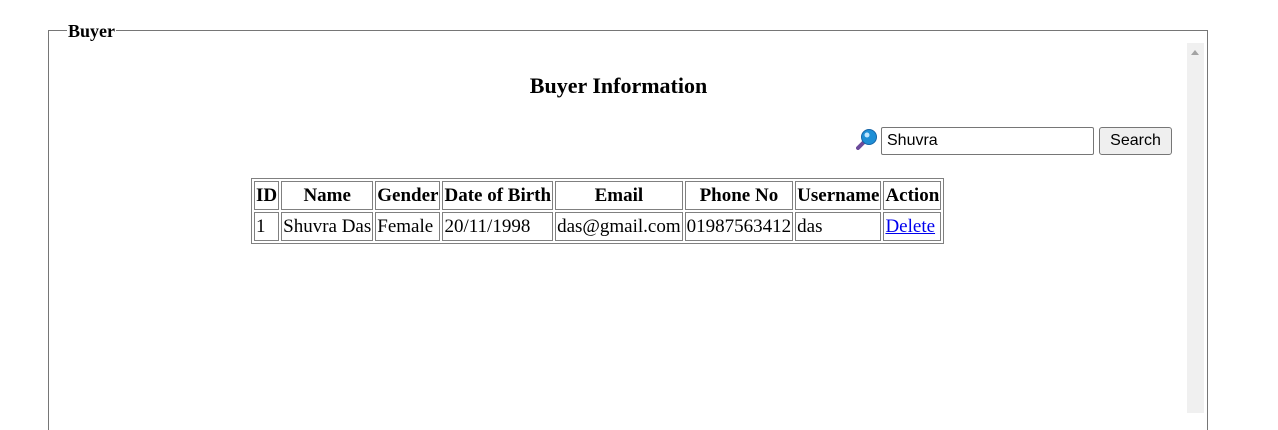  Describe the element at coordinates (1195, 52) in the screenshot. I see `scroll-up-arrow-icon` at that location.